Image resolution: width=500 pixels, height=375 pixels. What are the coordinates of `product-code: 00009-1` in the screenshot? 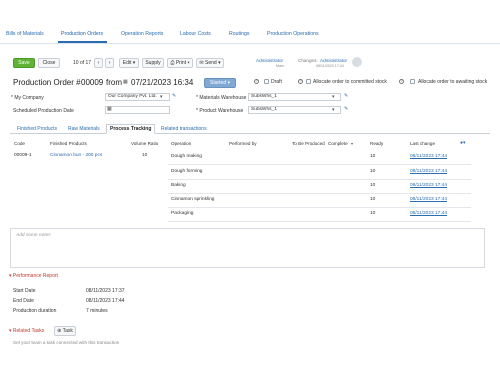 It's located at (23, 155).